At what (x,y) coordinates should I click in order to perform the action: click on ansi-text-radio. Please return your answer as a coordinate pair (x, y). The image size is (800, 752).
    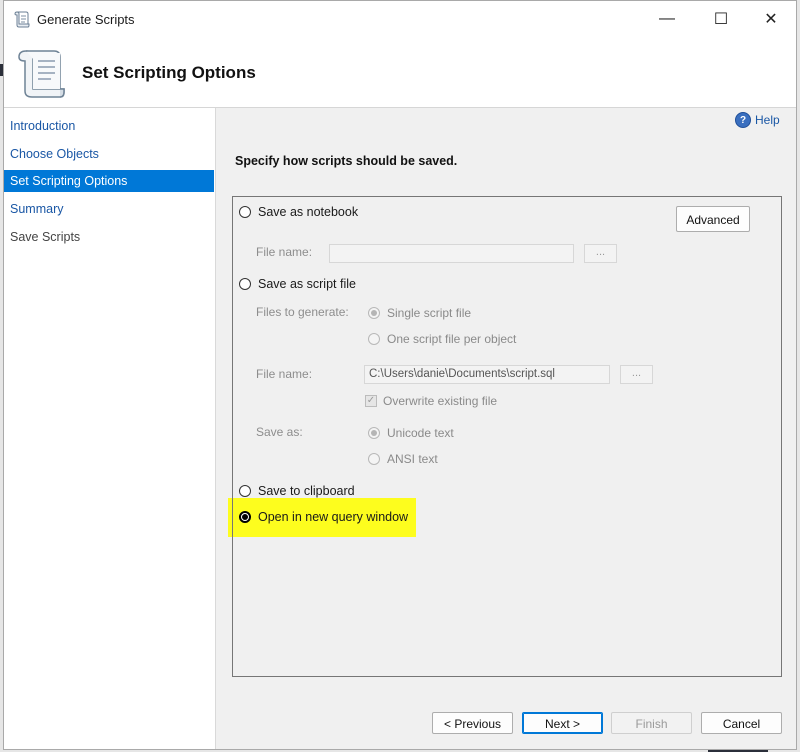
    Looking at the image, I should click on (374, 459).